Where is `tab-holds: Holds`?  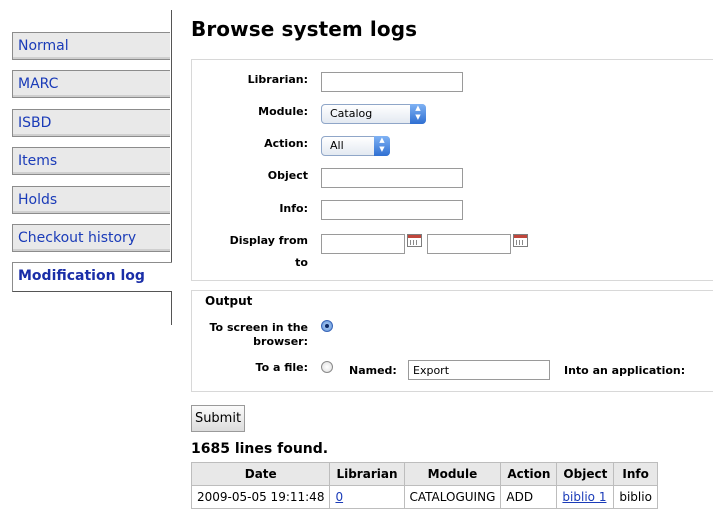 tab-holds: Holds is located at coordinates (91, 200).